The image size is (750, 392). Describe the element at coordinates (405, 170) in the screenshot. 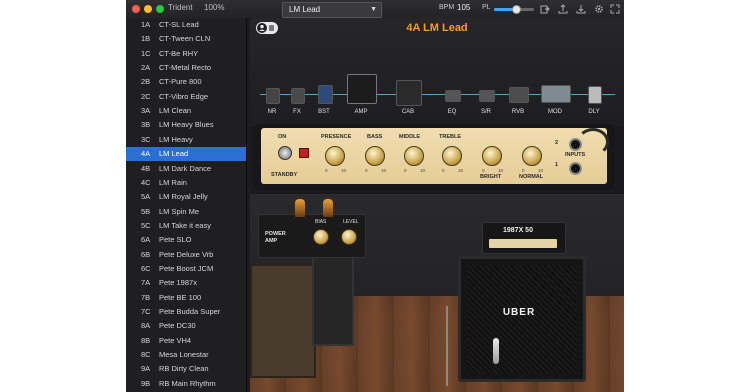

I see `middle-scale-min: 0` at that location.